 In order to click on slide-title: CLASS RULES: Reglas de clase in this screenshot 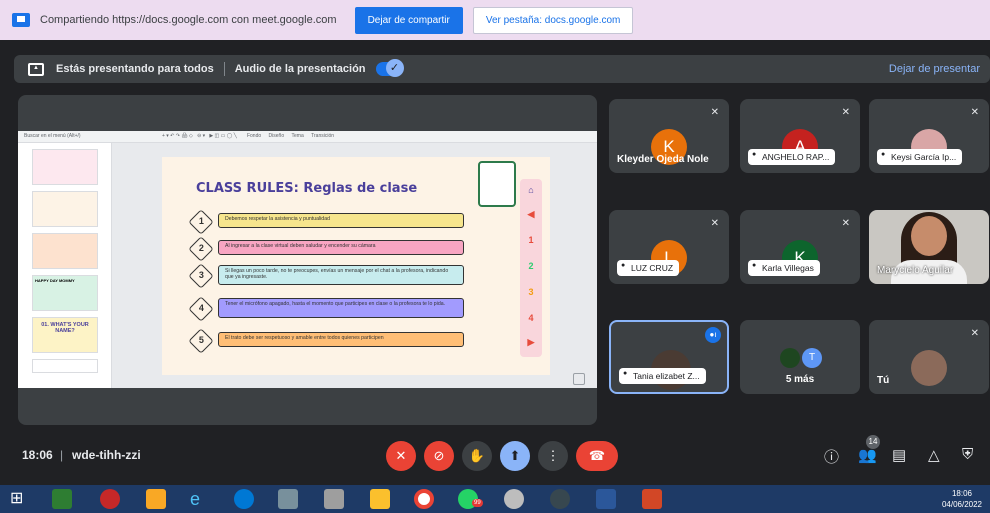, I will do `click(307, 188)`.